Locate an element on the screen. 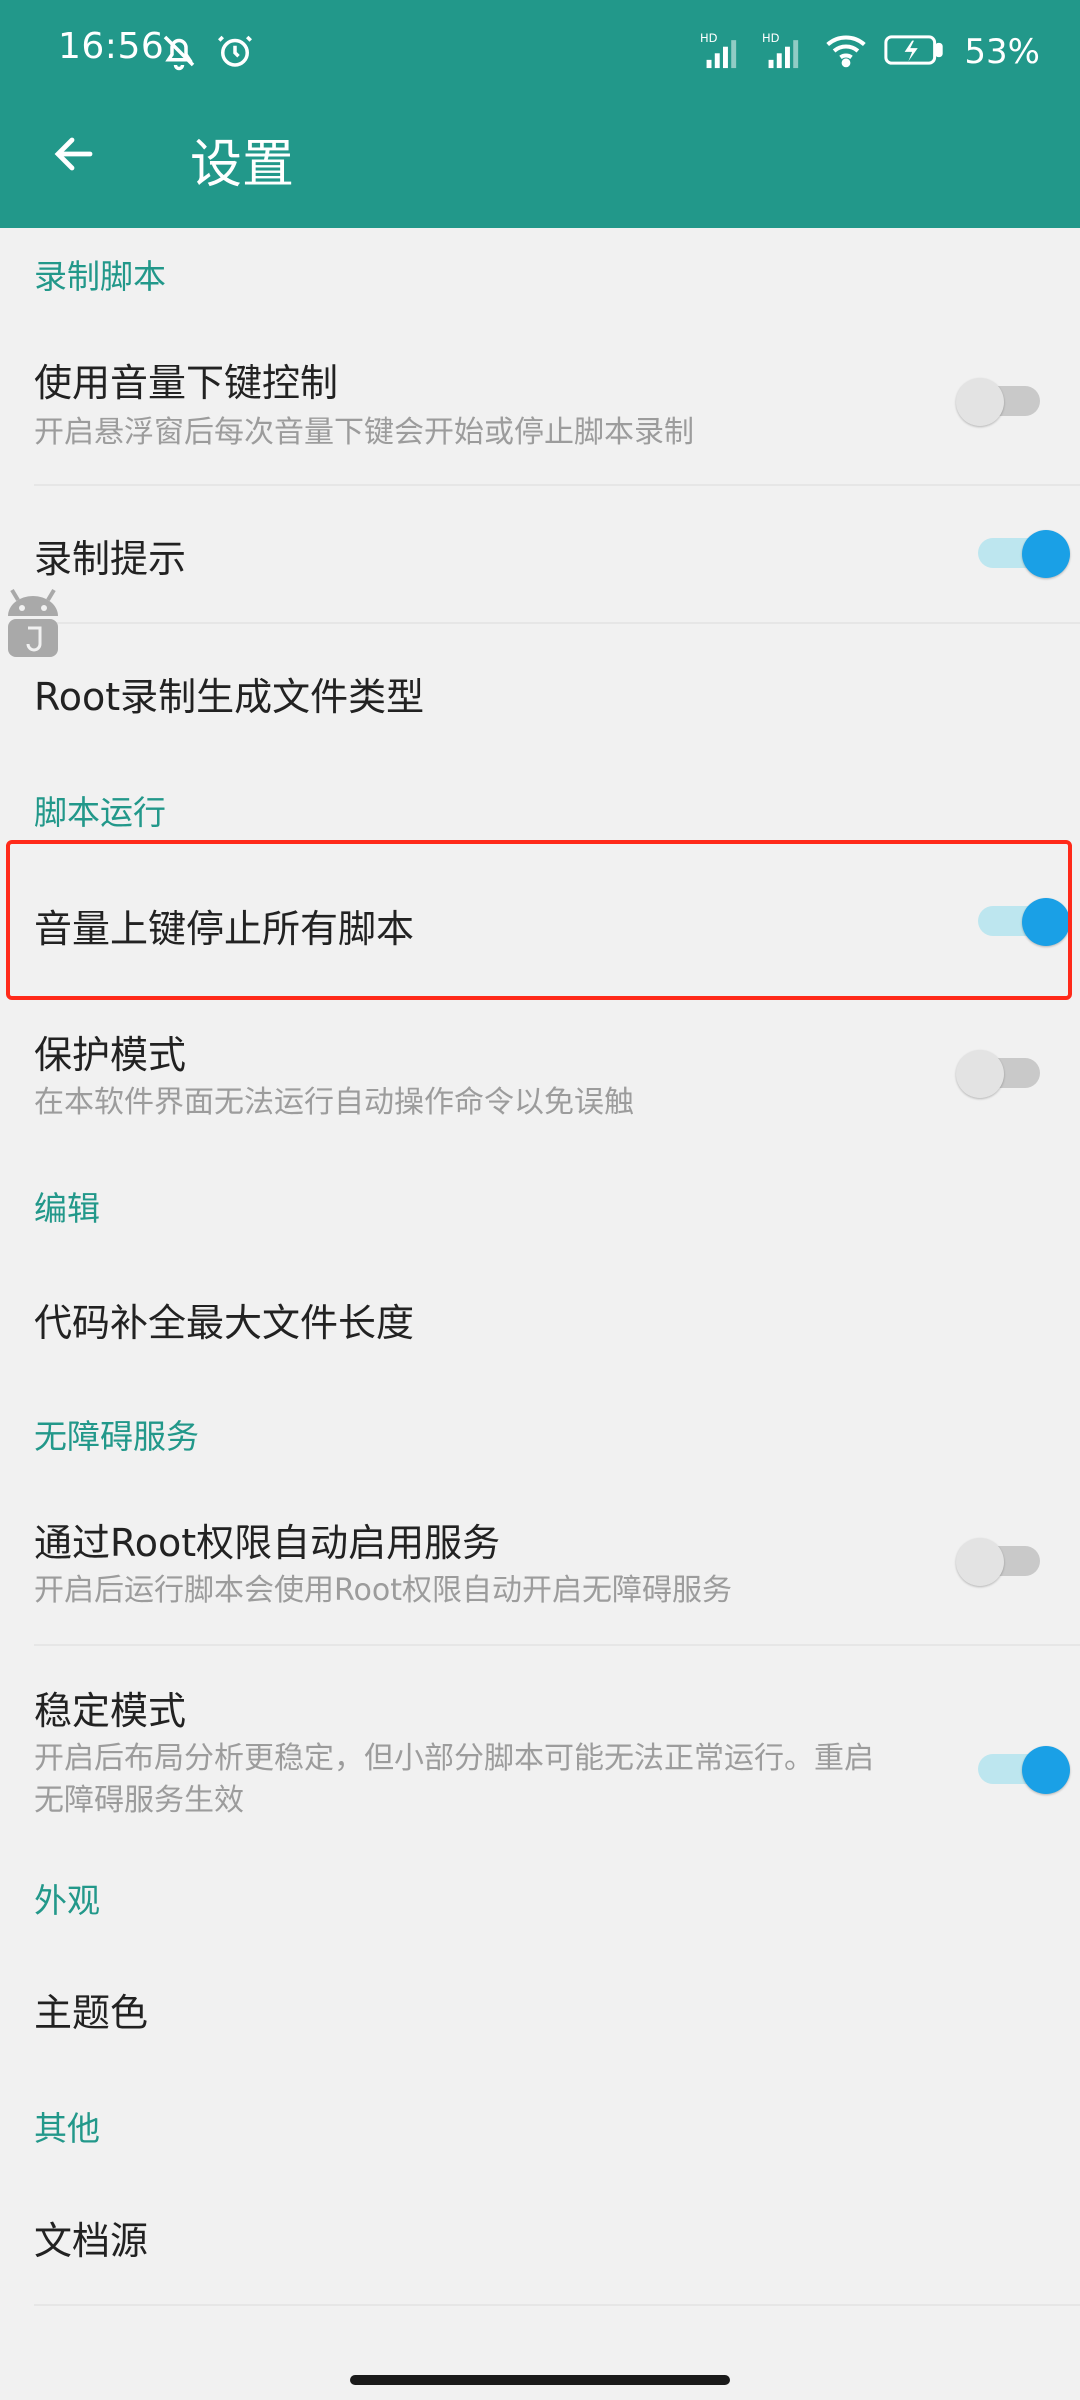 Image resolution: width=1080 pixels, height=2400 pixels. stable-mode-switch is located at coordinates (1024, 1770).